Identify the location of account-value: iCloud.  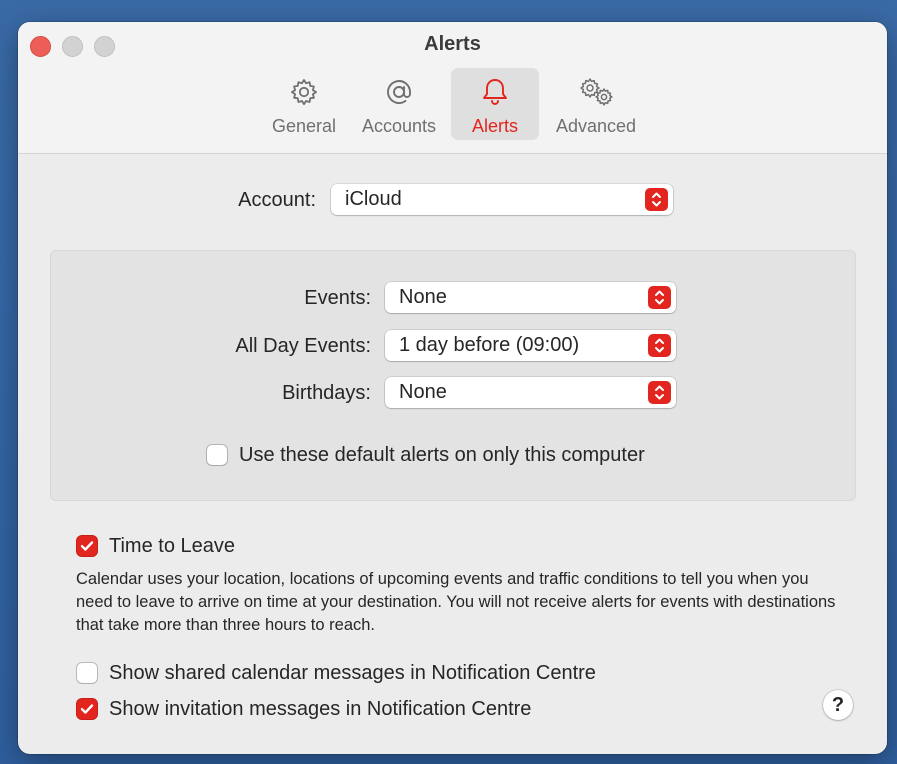
(373, 199).